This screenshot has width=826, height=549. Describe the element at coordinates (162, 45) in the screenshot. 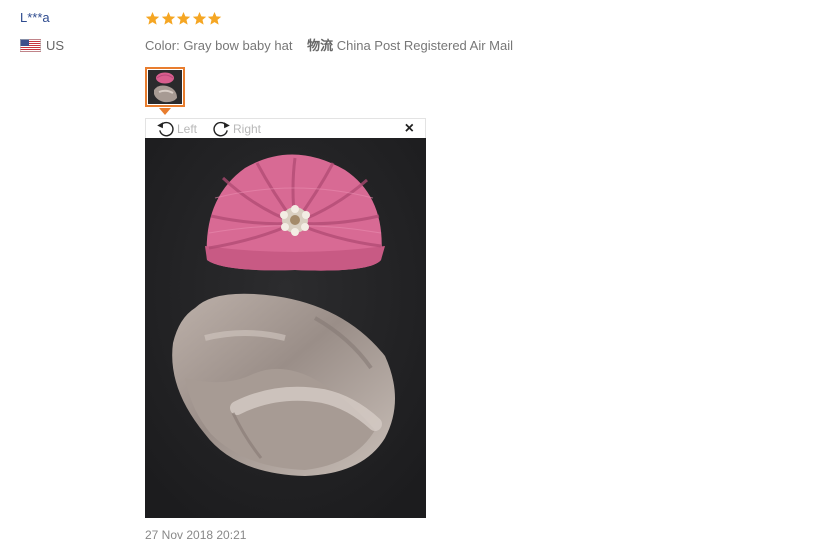

I see `sku-label: Color:` at that location.